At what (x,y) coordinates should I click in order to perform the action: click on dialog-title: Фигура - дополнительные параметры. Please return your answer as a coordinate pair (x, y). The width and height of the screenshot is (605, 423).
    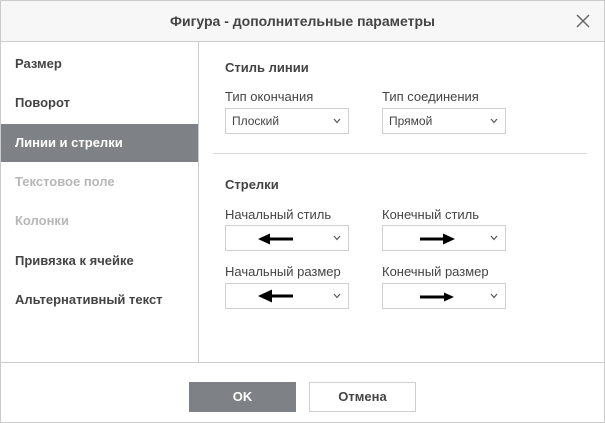
    Looking at the image, I should click on (302, 21).